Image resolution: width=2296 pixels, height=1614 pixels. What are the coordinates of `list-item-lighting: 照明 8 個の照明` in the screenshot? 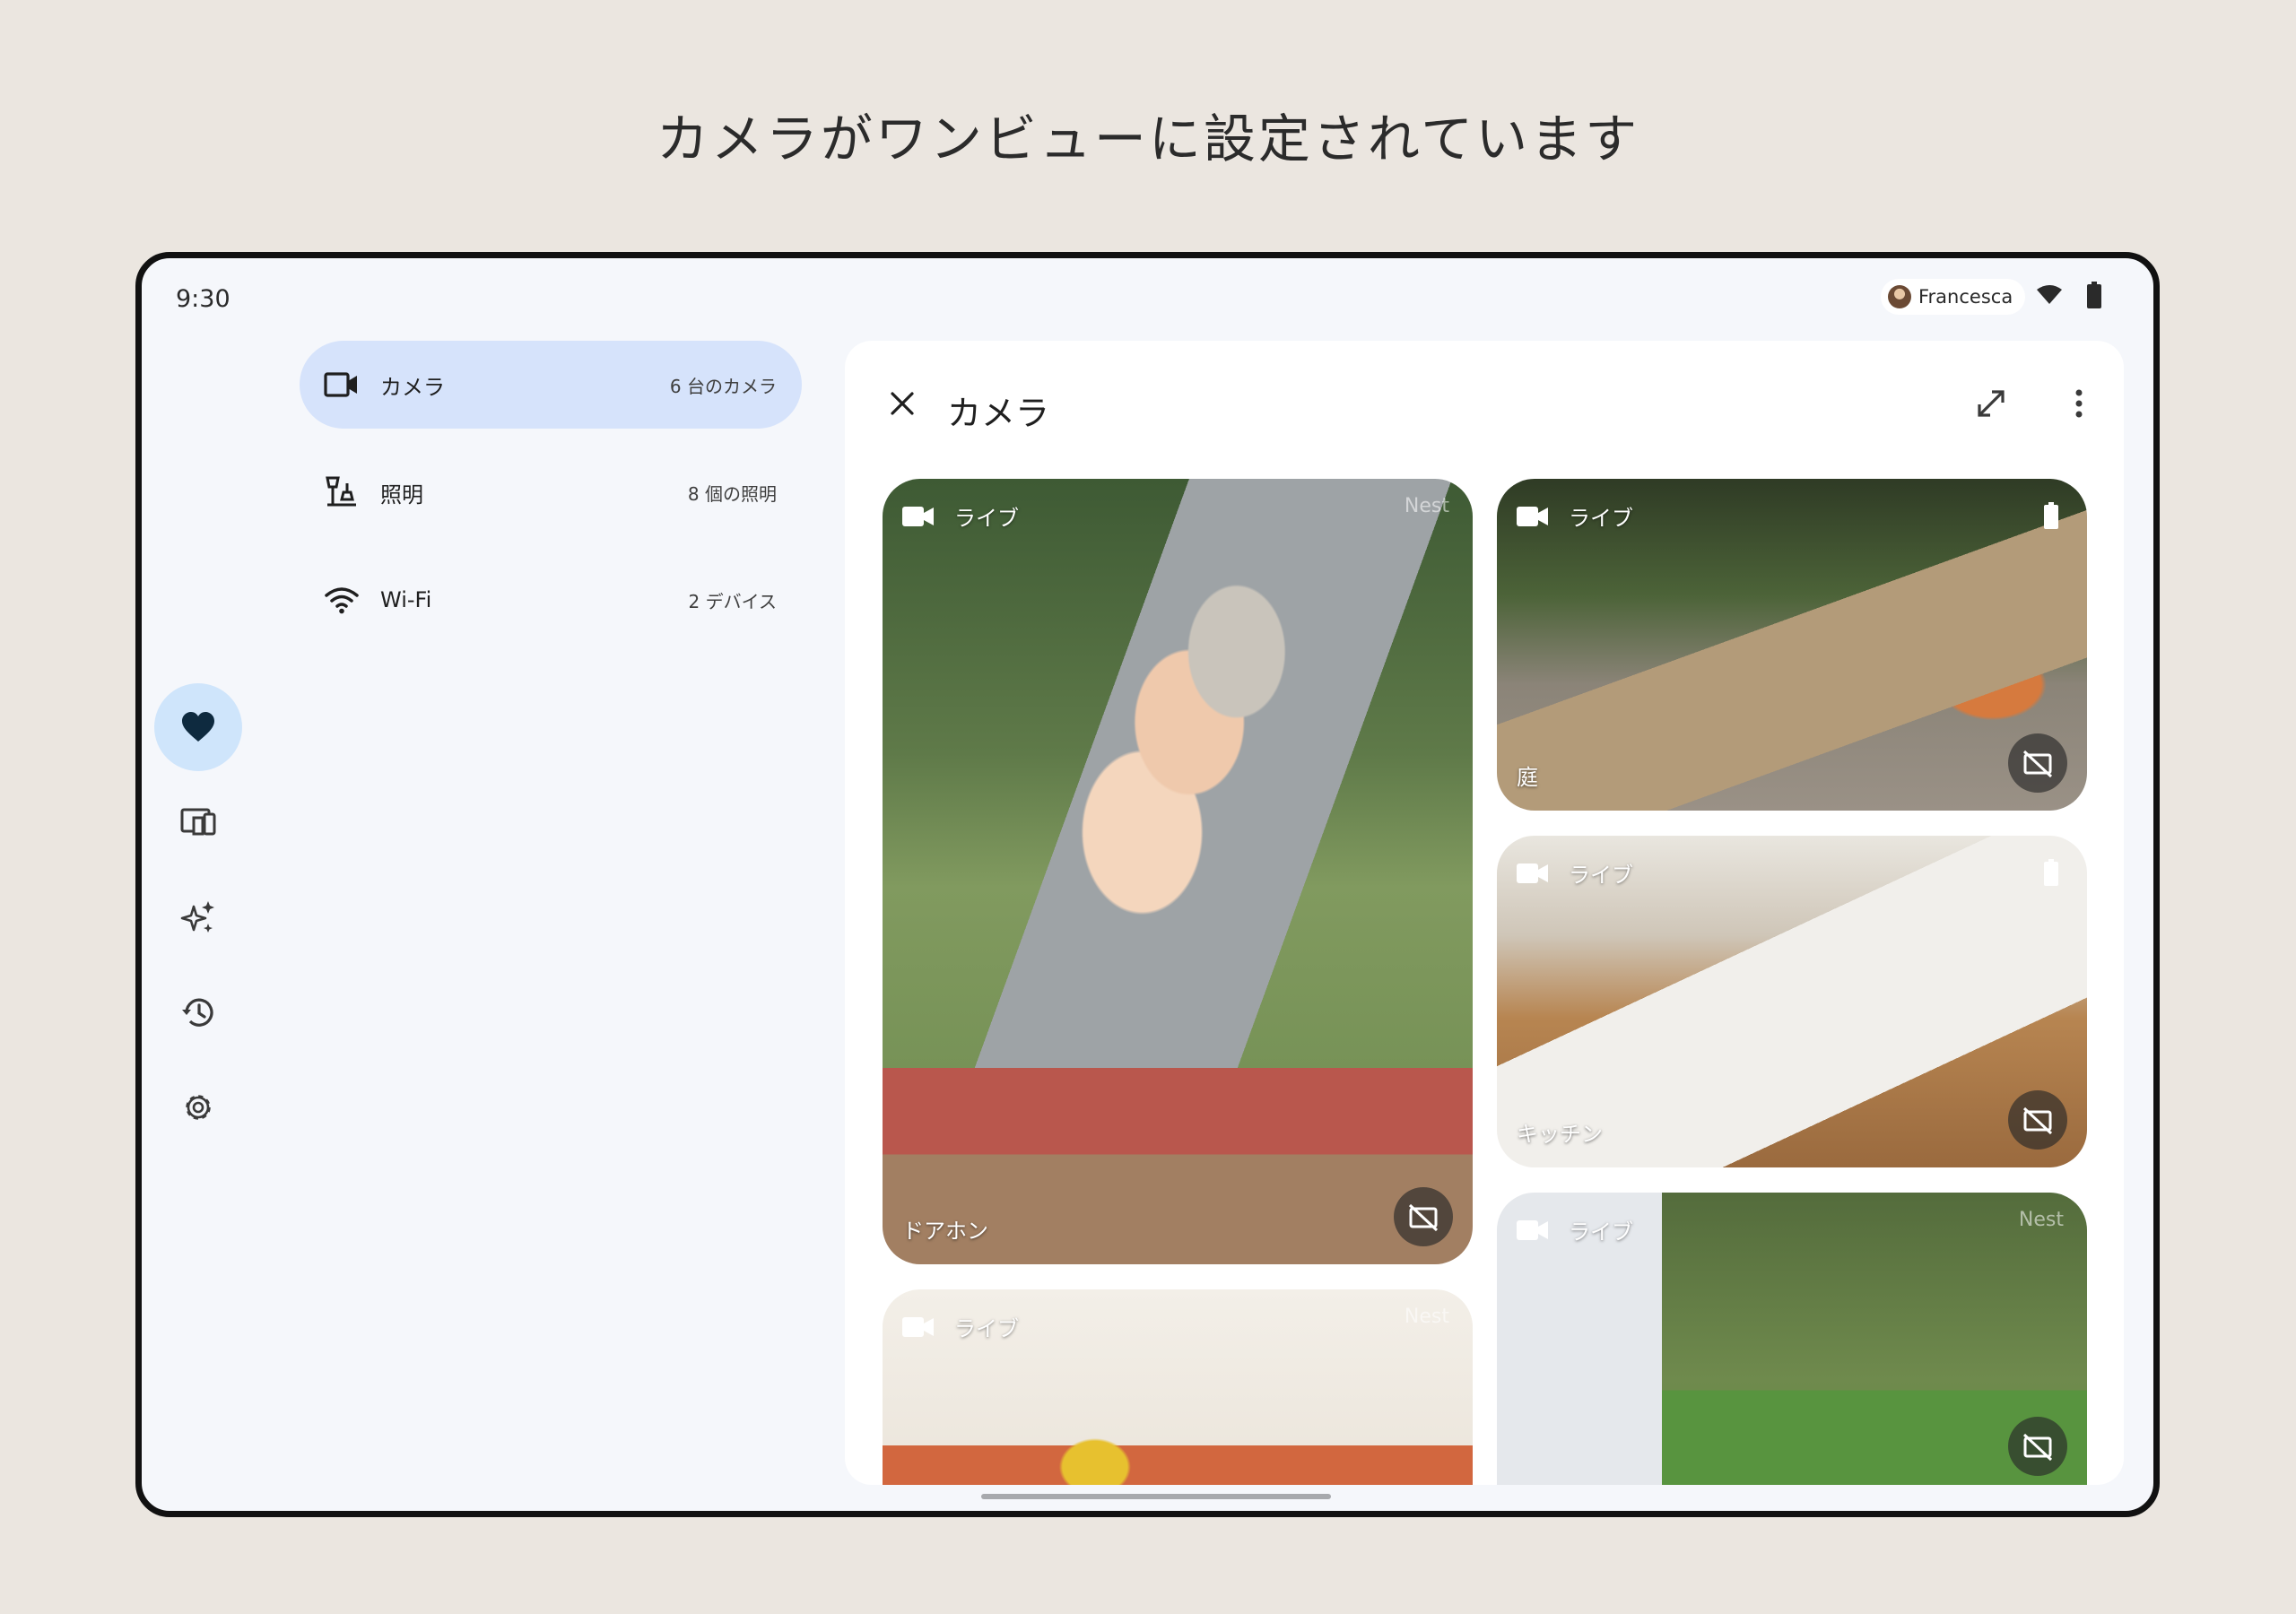 It's located at (551, 492).